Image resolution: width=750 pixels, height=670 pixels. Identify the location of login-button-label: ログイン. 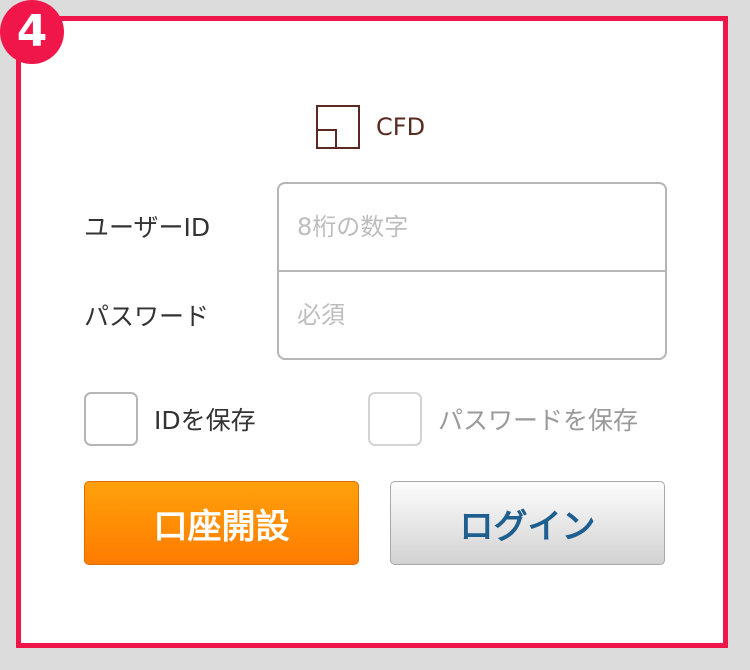
(527, 526).